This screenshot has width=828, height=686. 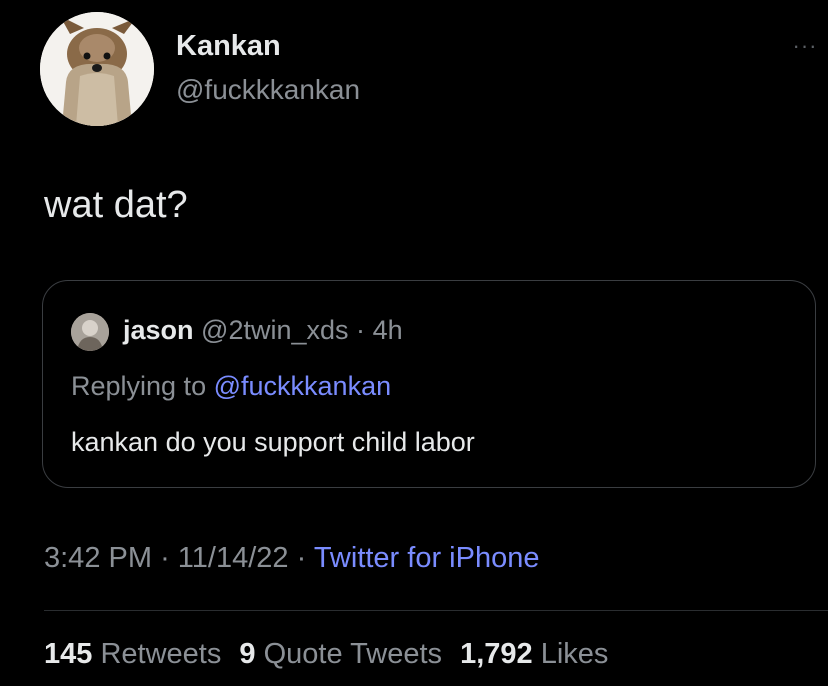 I want to click on replying-to-line: Replying to @fuckkkankan, so click(x=231, y=386).